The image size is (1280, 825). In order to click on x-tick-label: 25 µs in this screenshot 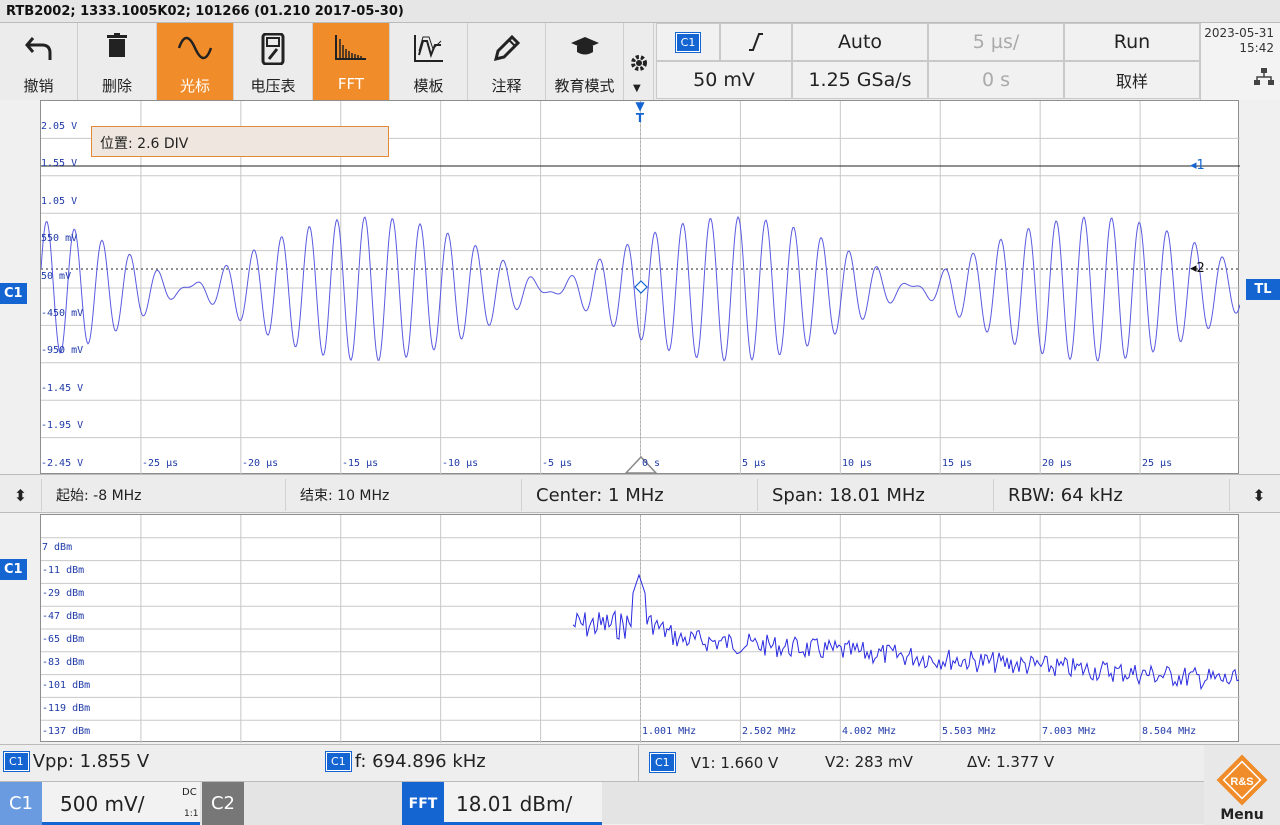, I will do `click(1157, 463)`.